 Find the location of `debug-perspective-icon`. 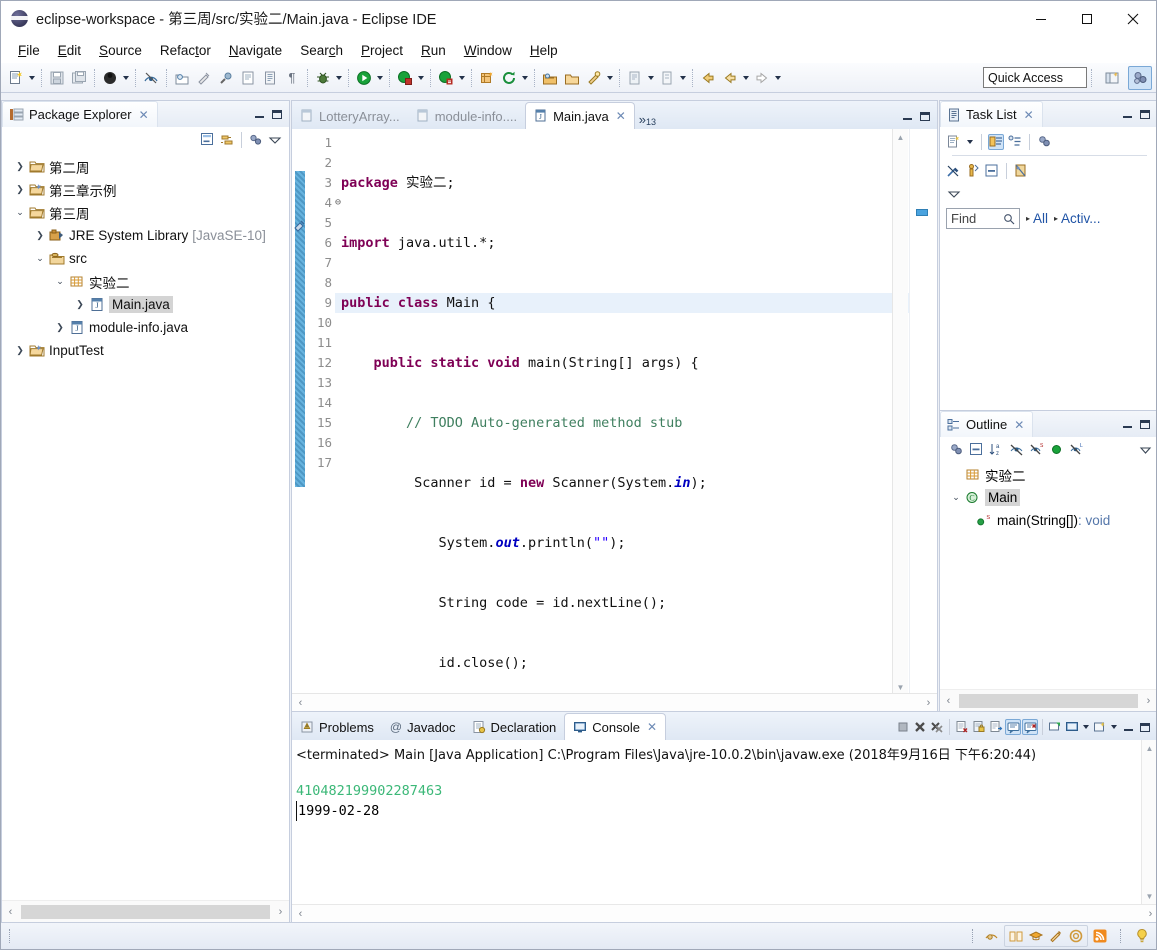

debug-perspective-icon is located at coordinates (110, 78).